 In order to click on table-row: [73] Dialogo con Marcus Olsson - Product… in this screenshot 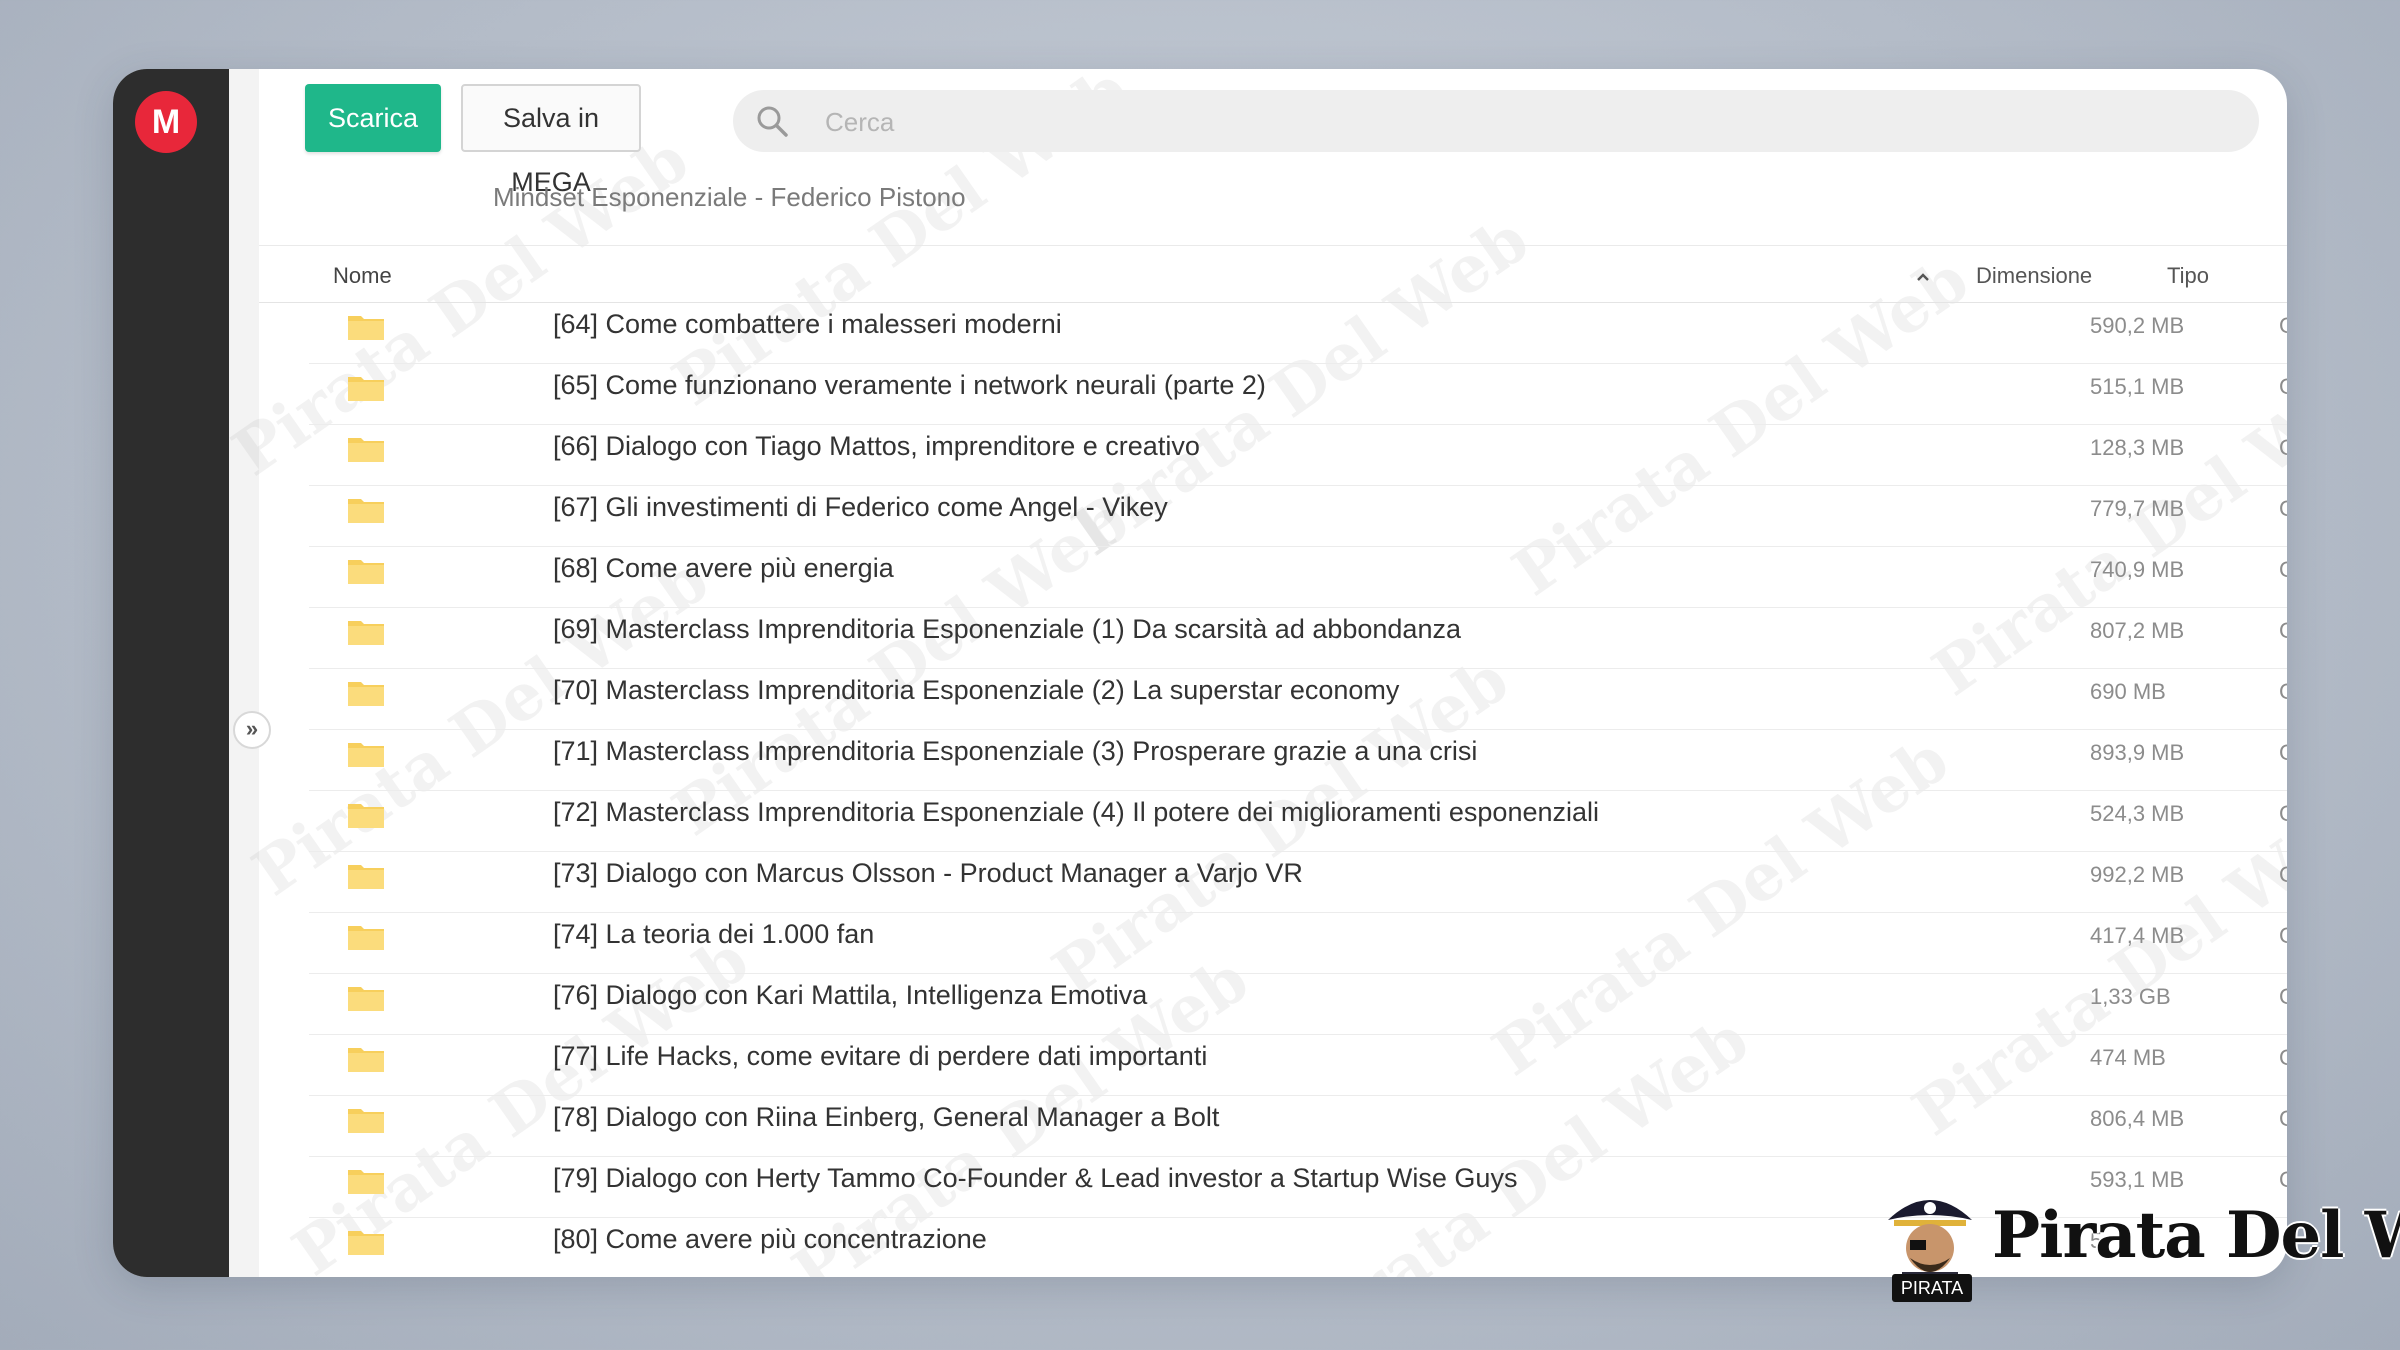, I will do `click(1298, 882)`.